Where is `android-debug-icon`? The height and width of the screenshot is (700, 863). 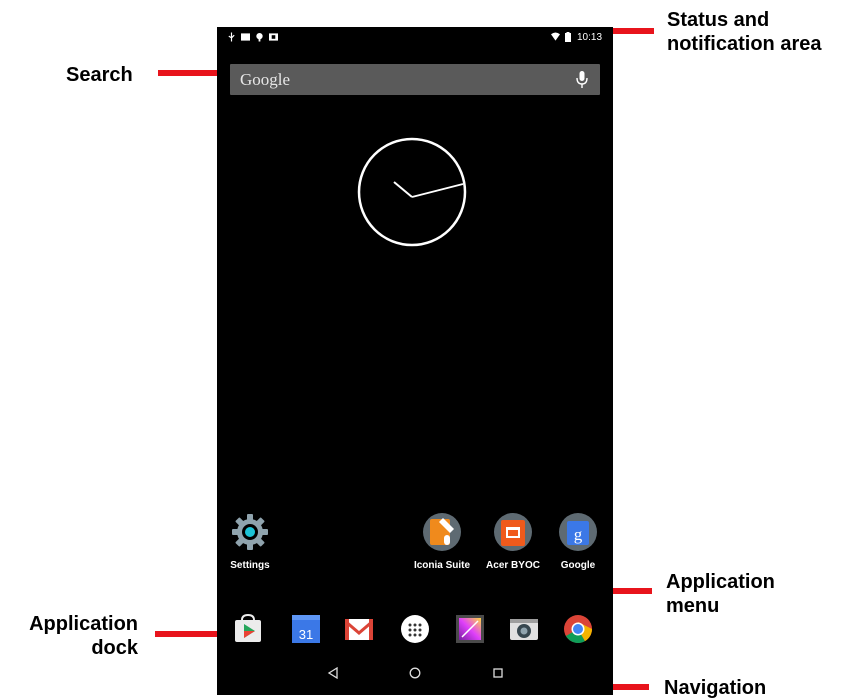
android-debug-icon is located at coordinates (259, 37).